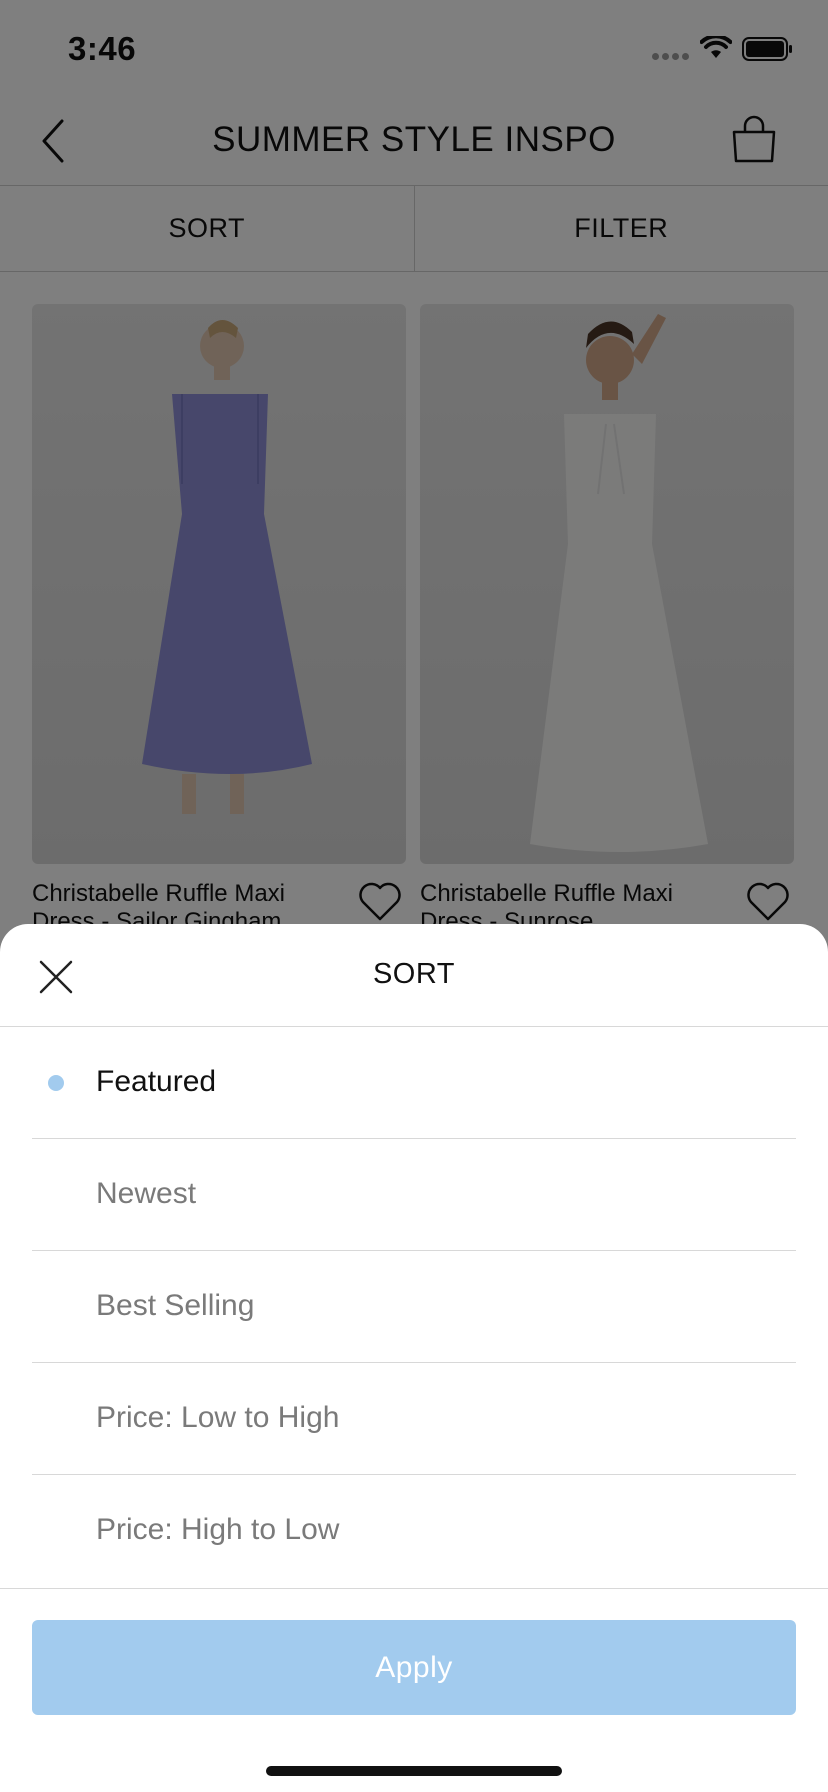 The image size is (828, 1792). Describe the element at coordinates (414, 1195) in the screenshot. I see `sort-option-newest: Newest` at that location.